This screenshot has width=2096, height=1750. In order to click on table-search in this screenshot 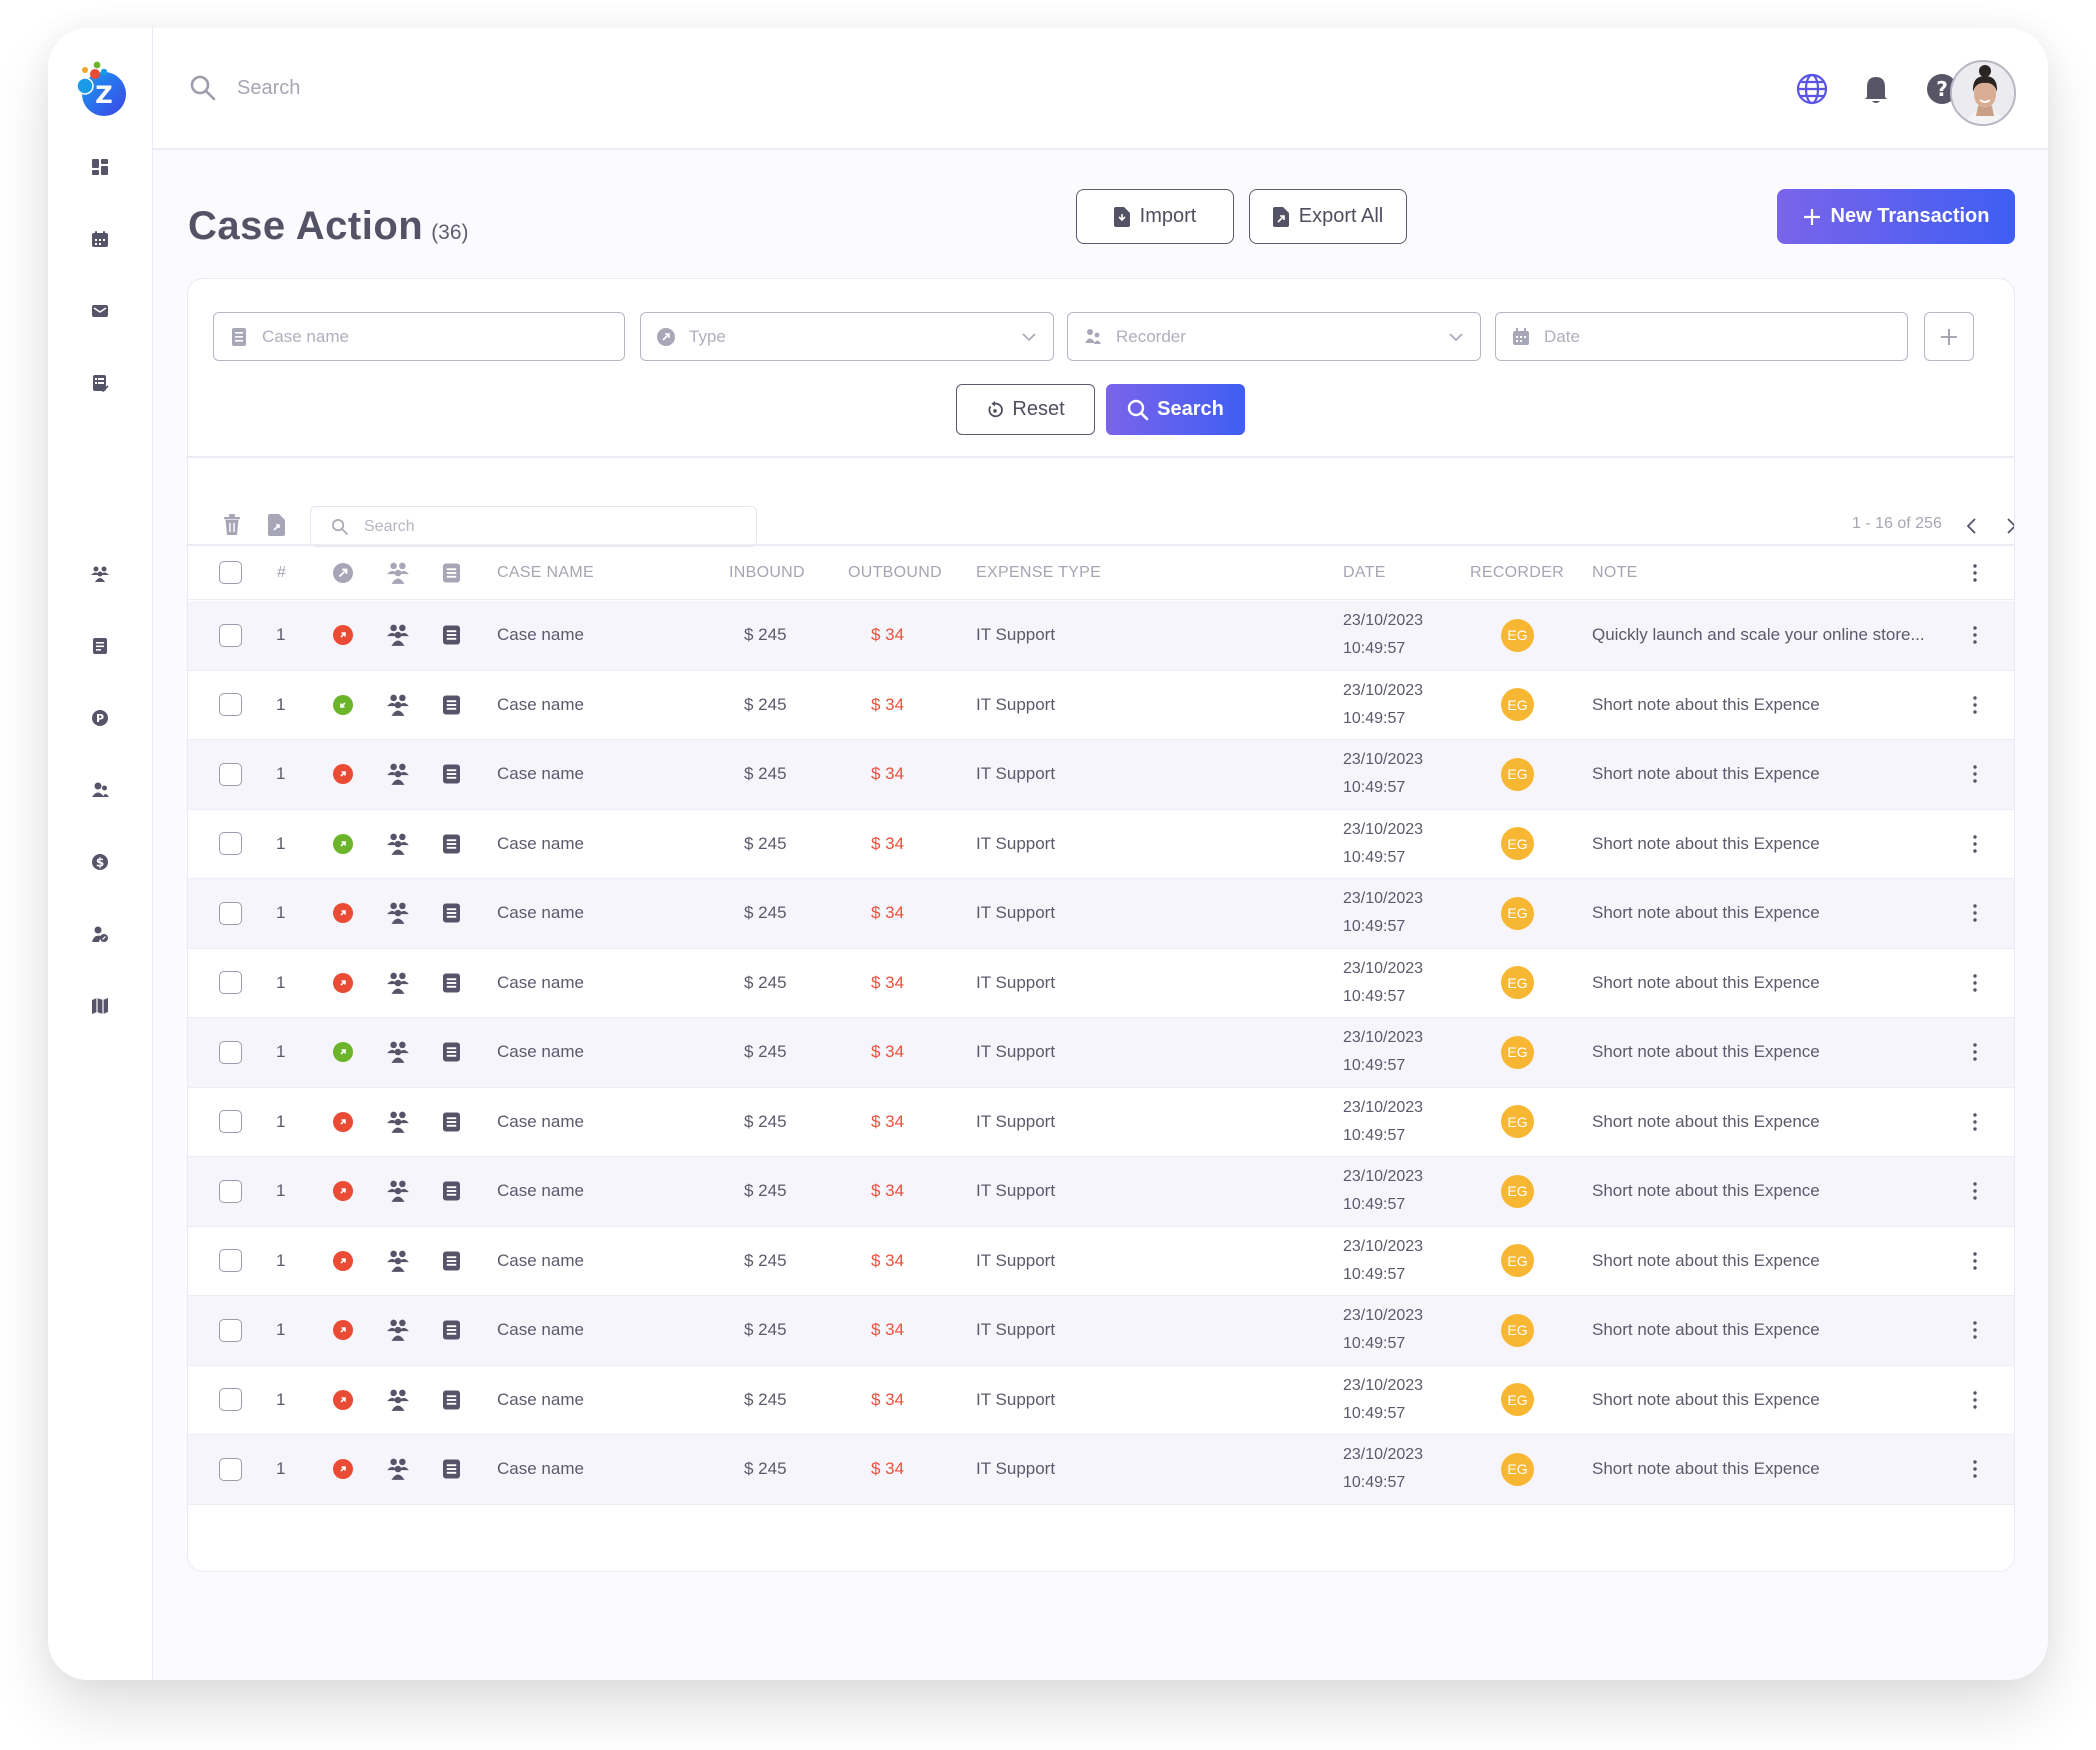, I will do `click(533, 526)`.